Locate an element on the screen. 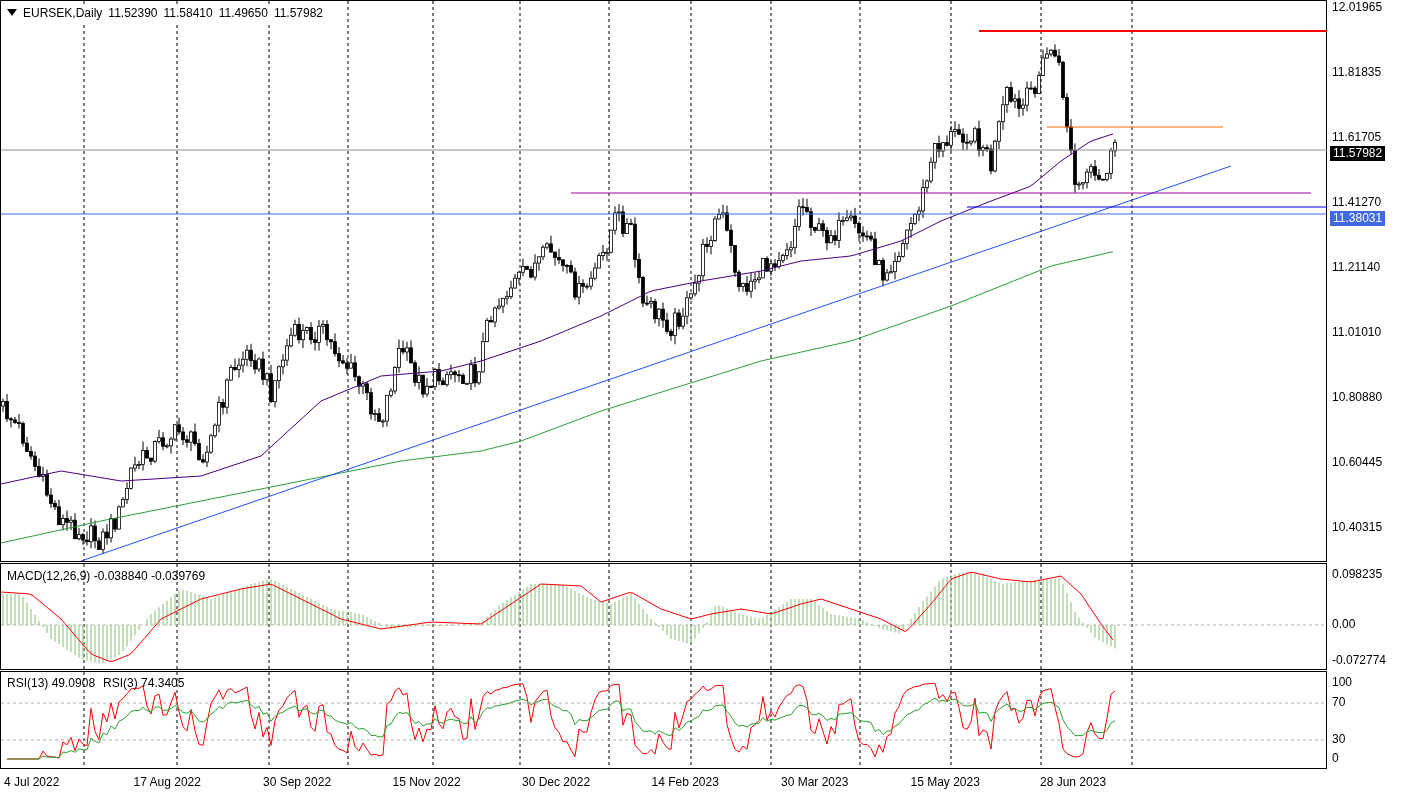  macd-axis-label: 0.00 is located at coordinates (1344, 623).